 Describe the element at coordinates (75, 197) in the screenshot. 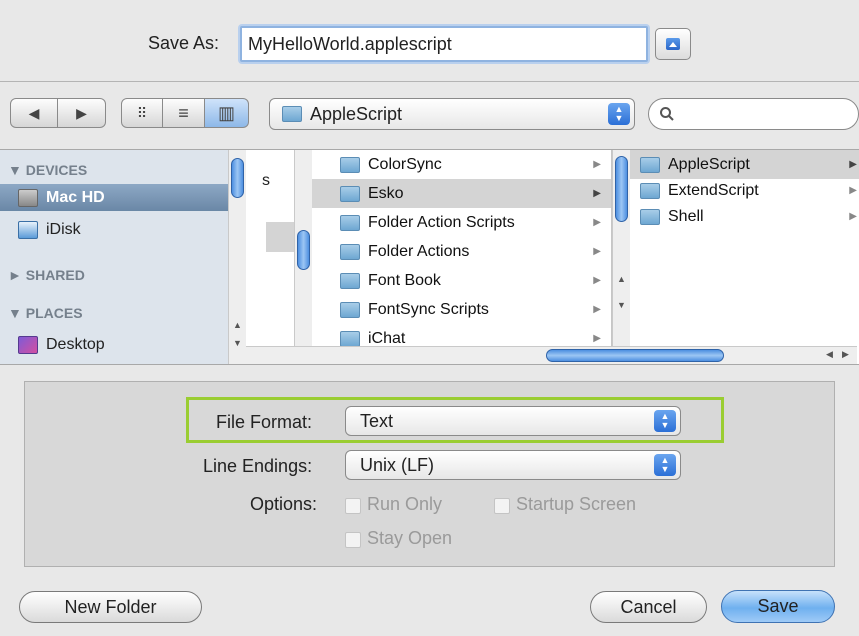

I see `sidebar-item-label: Mac HD` at that location.